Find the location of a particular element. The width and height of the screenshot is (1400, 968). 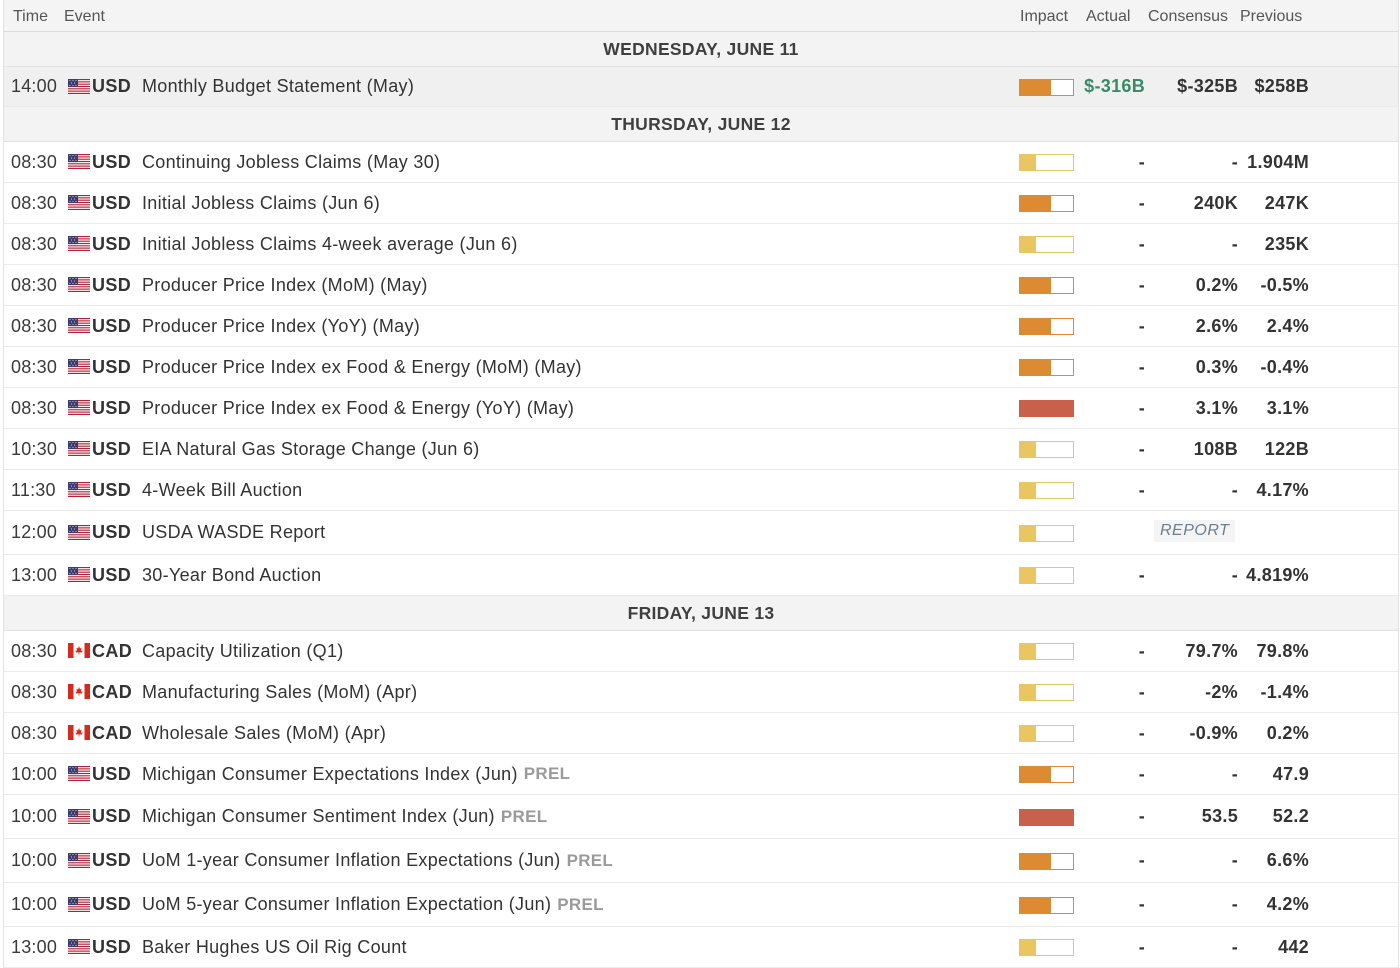

header-event: Event is located at coordinates (84, 17).